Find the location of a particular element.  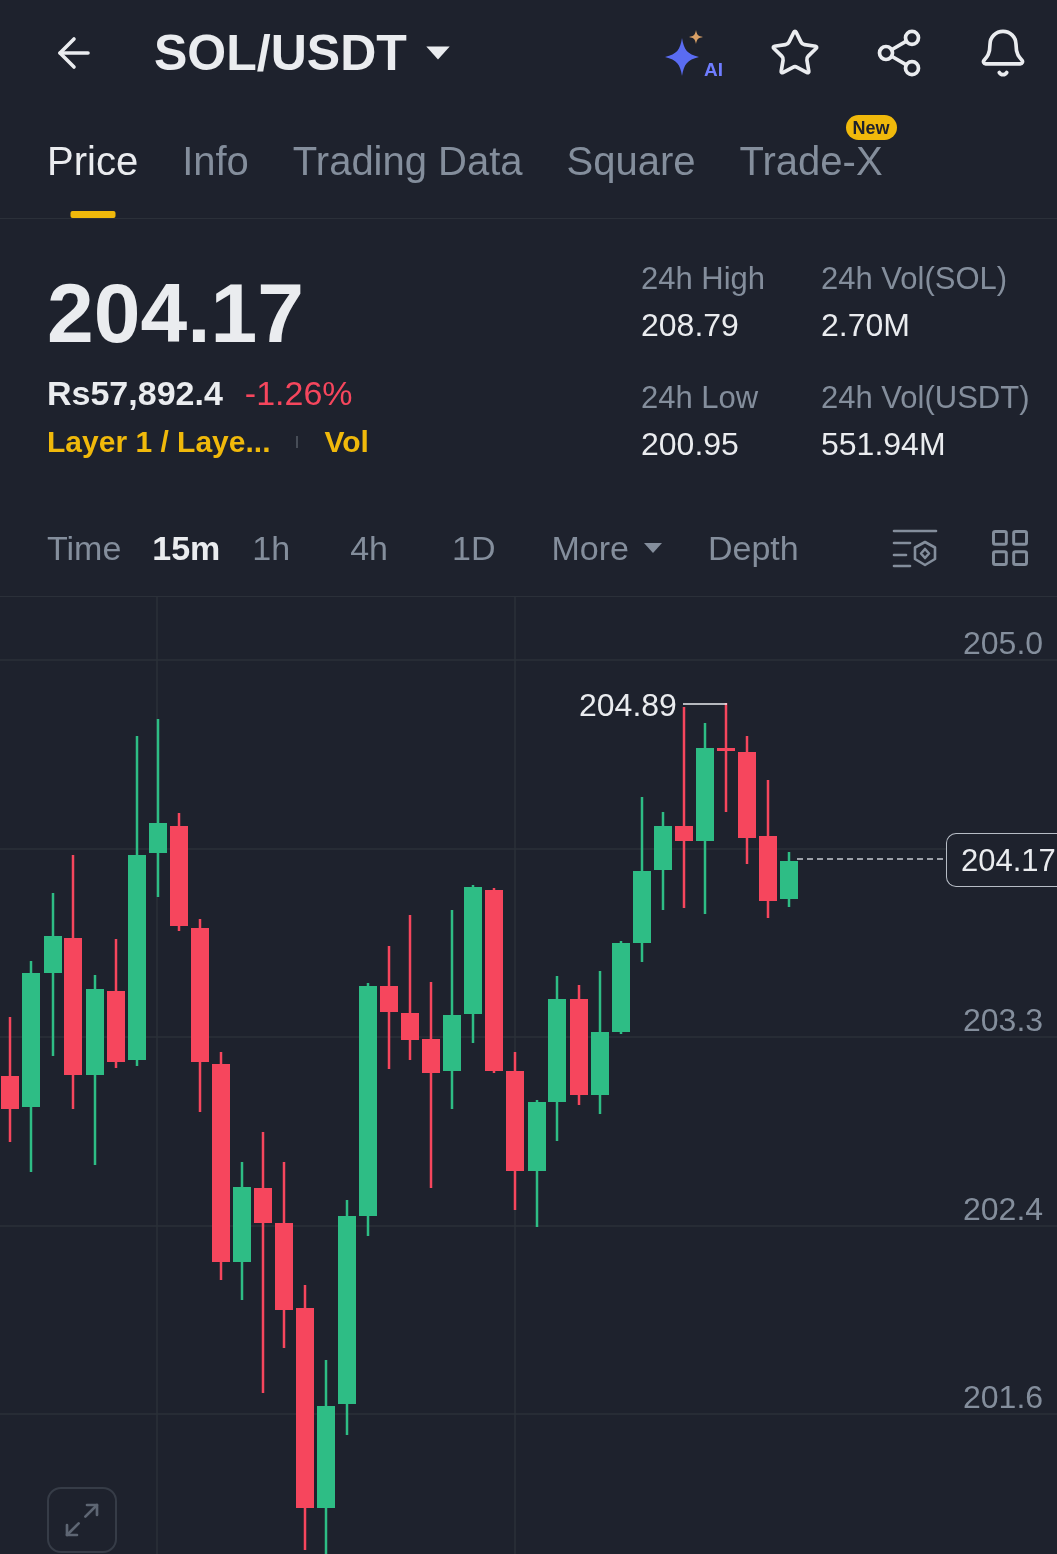

interval-option: 15m is located at coordinates (186, 547).